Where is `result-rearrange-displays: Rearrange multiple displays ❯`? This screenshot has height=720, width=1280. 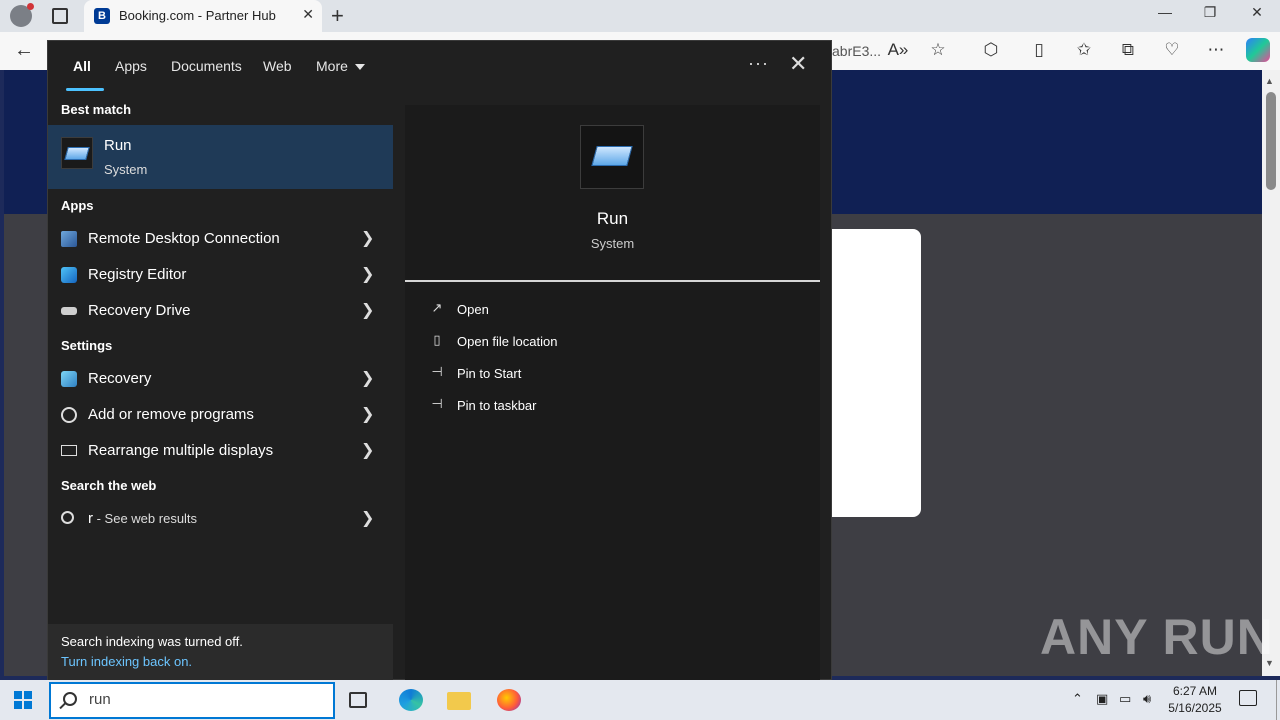 result-rearrange-displays: Rearrange multiple displays ❯ is located at coordinates (220, 451).